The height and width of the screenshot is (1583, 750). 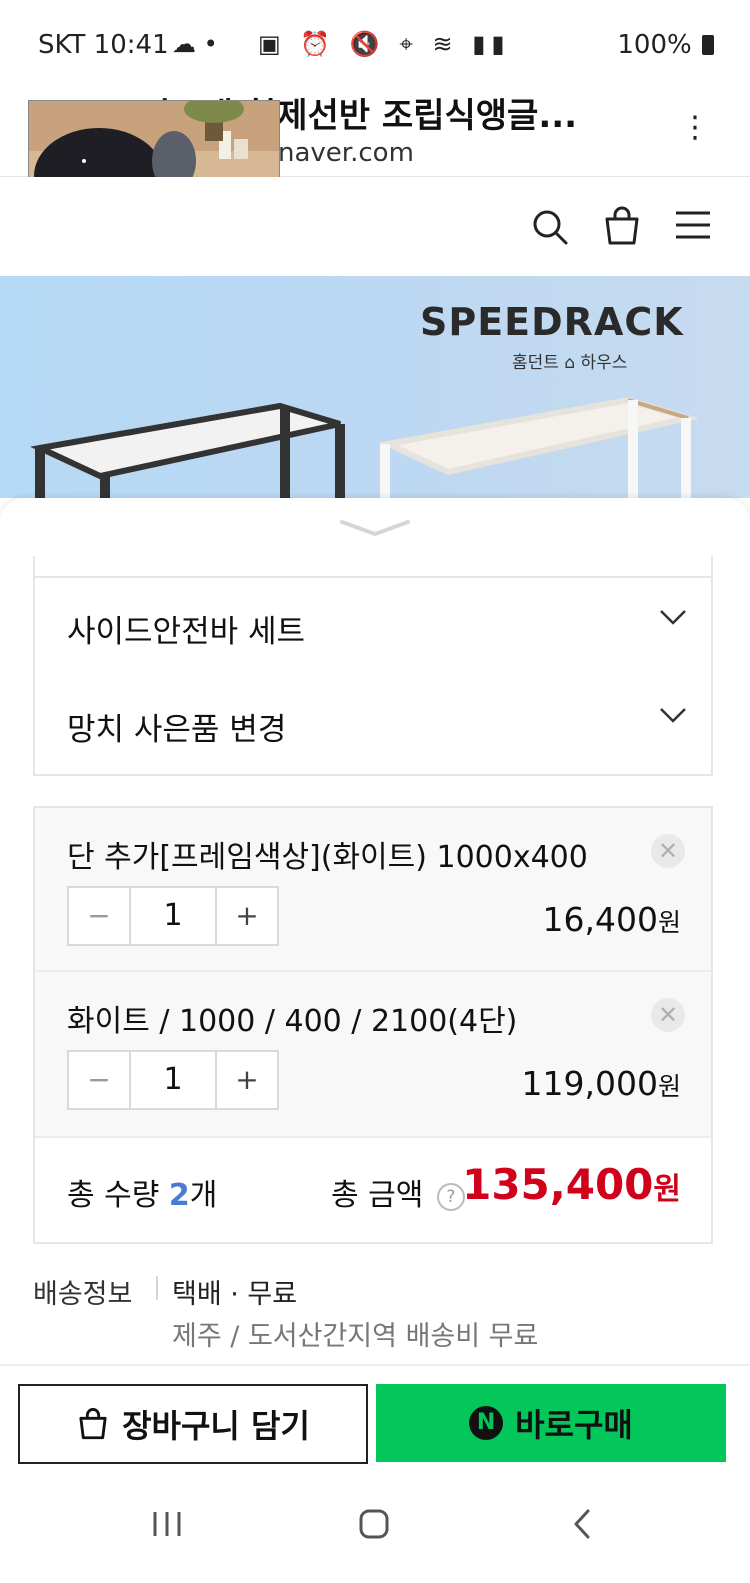 What do you see at coordinates (377, 1195) in the screenshot?
I see `total-amount-label: 총 금액` at bounding box center [377, 1195].